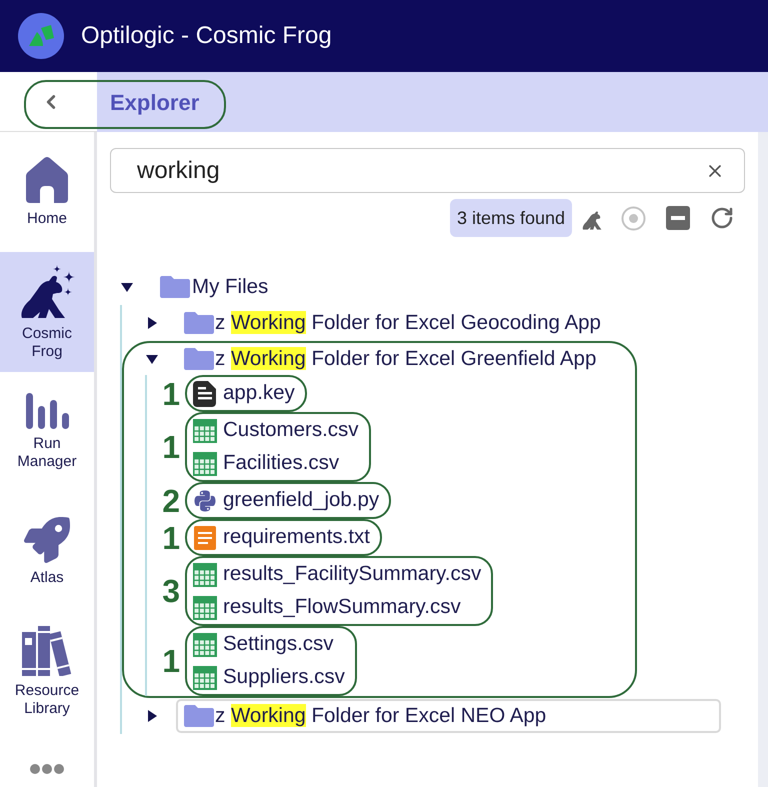 This screenshot has height=787, width=768. I want to click on logo-icon, so click(41, 36).